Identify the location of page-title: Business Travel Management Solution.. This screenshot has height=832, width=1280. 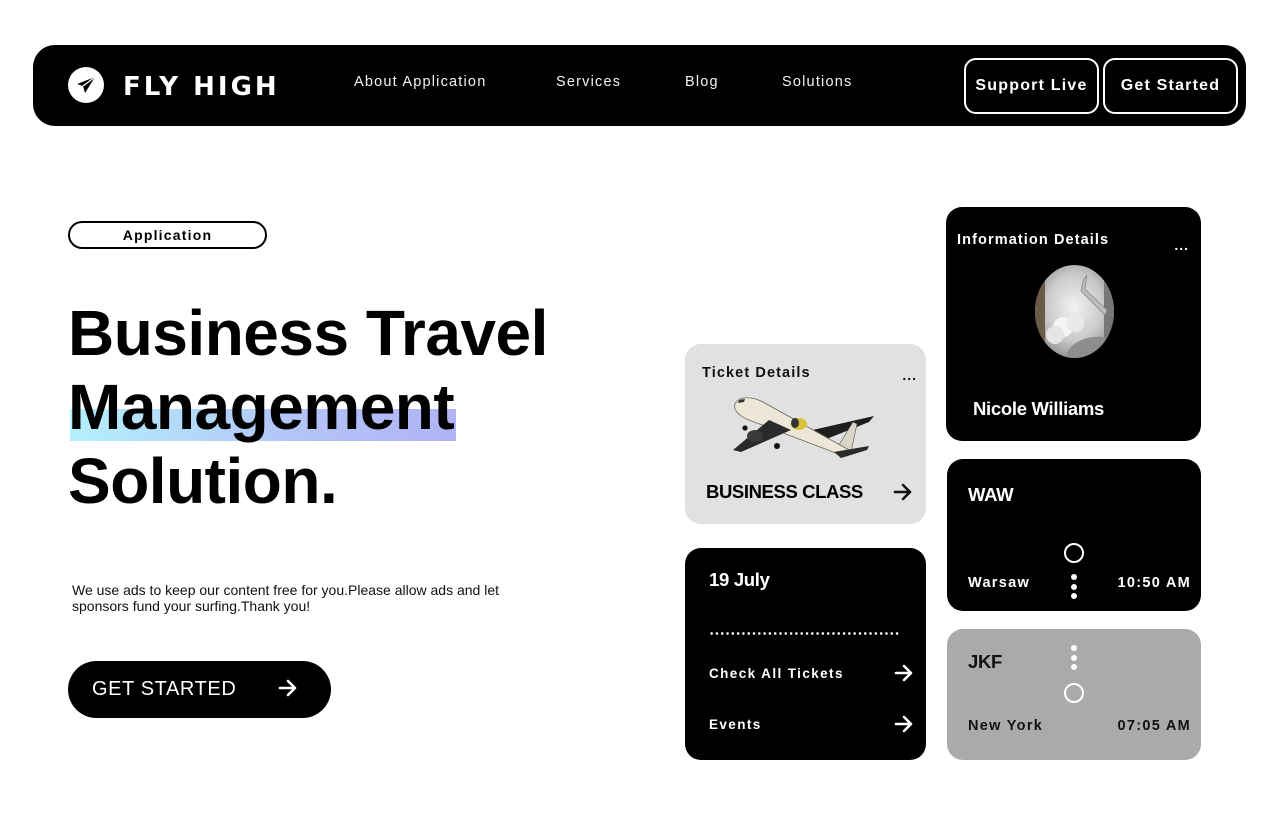
(308, 407).